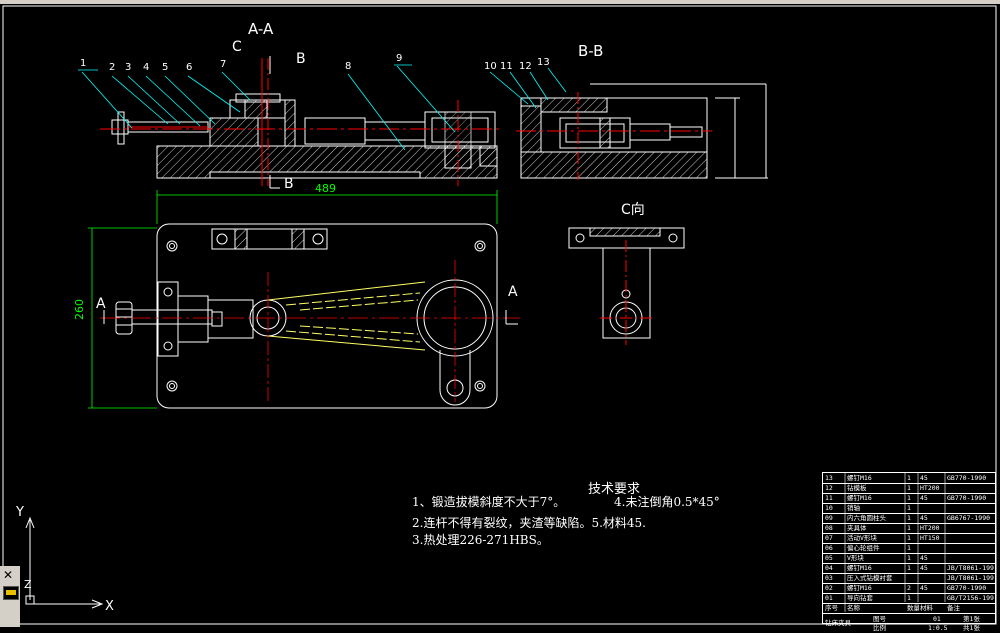  Describe the element at coordinates (913, 608) in the screenshot. I see `bom-header-qty: 数量` at that location.